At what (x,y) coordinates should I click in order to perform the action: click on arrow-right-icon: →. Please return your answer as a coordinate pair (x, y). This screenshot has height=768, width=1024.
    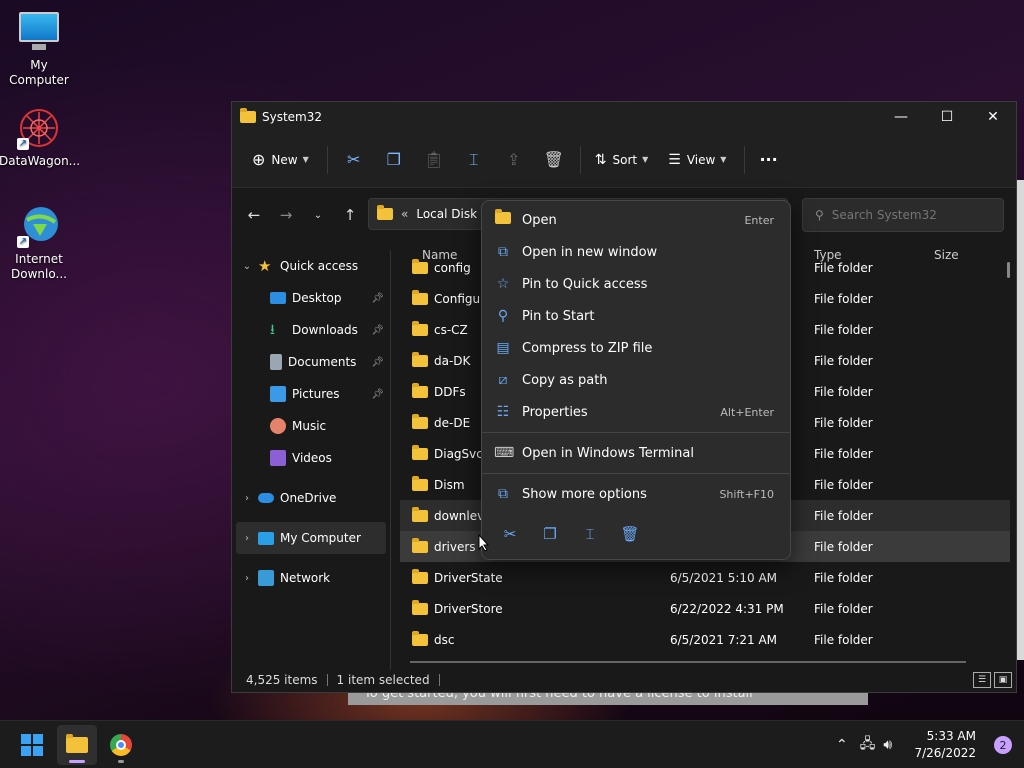
    Looking at the image, I should click on (286, 215).